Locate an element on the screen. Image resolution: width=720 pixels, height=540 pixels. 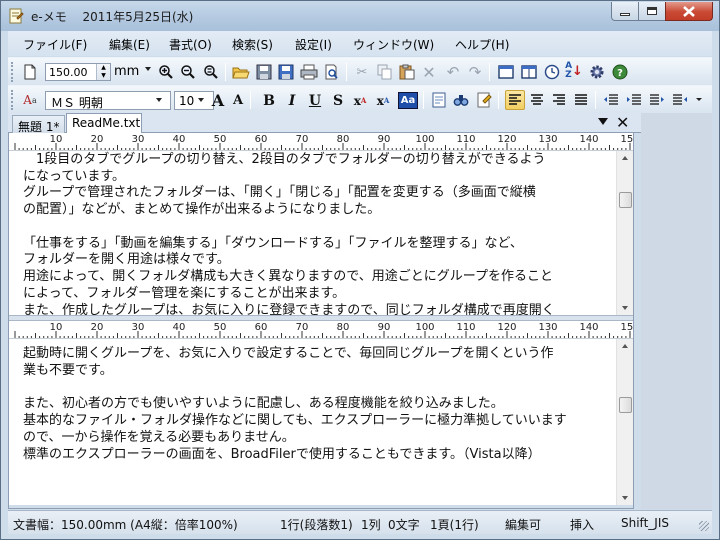
side-area is located at coordinates (676, 311).